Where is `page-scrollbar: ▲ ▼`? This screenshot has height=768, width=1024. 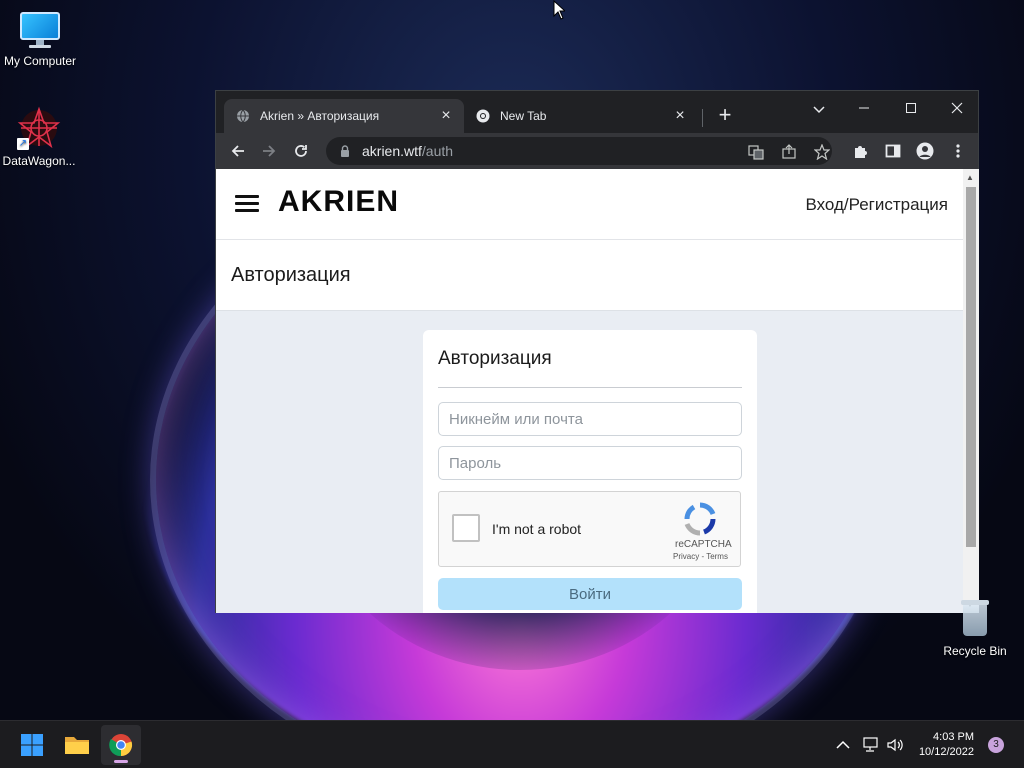 page-scrollbar: ▲ ▼ is located at coordinates (971, 391).